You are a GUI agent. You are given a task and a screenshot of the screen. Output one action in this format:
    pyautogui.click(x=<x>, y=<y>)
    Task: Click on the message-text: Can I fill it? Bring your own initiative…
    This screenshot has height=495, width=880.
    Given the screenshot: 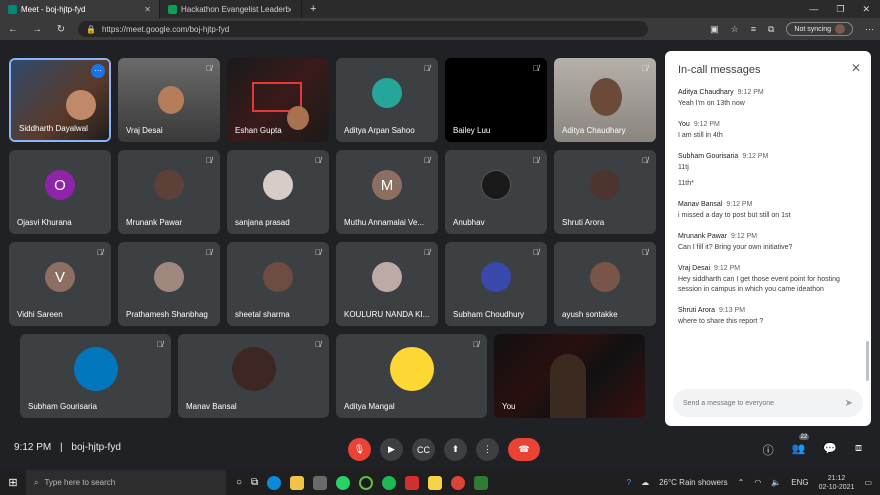 What is the action you would take?
    pyautogui.click(x=735, y=247)
    